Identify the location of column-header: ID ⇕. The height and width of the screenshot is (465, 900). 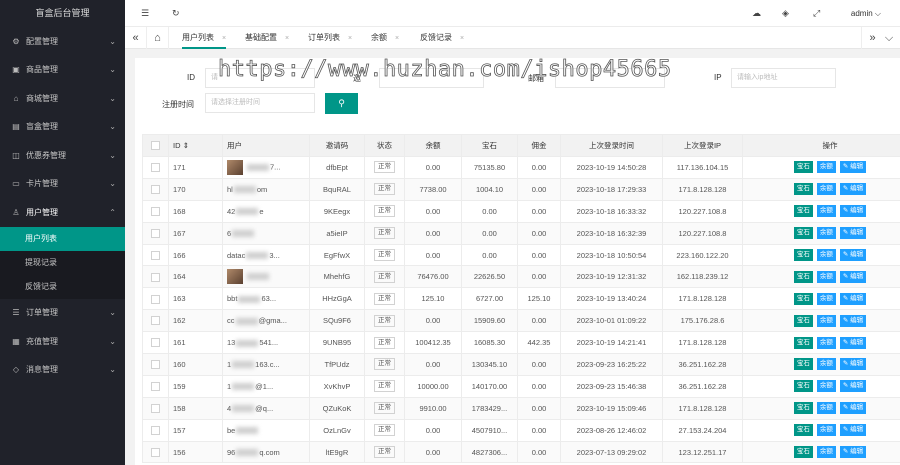
(195, 145).